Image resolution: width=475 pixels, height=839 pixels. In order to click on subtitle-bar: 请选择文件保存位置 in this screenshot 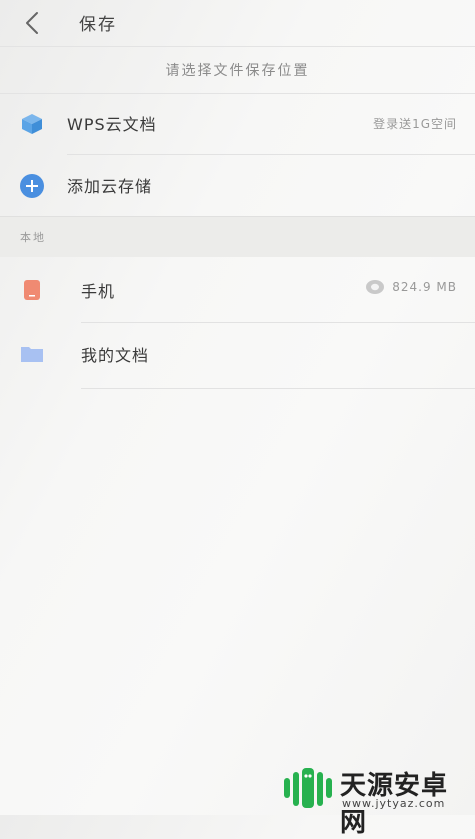, I will do `click(237, 70)`.